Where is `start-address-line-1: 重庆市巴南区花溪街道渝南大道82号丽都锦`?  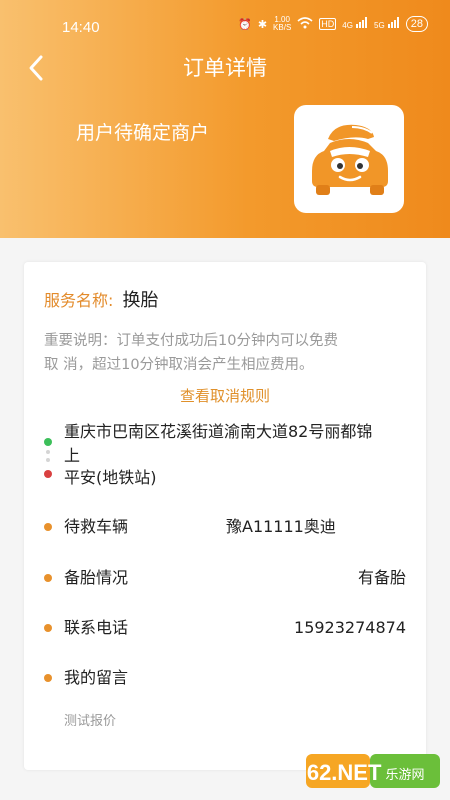 start-address-line-1: 重庆市巴南区花溪街道渝南大道82号丽都锦 is located at coordinates (218, 431).